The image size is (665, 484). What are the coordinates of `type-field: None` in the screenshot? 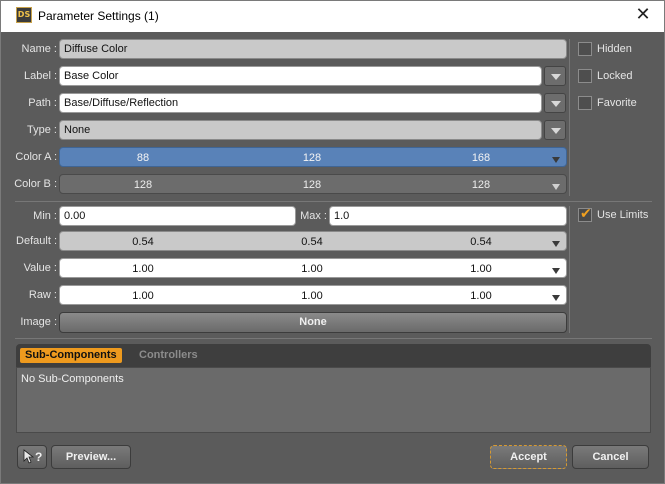 It's located at (300, 130).